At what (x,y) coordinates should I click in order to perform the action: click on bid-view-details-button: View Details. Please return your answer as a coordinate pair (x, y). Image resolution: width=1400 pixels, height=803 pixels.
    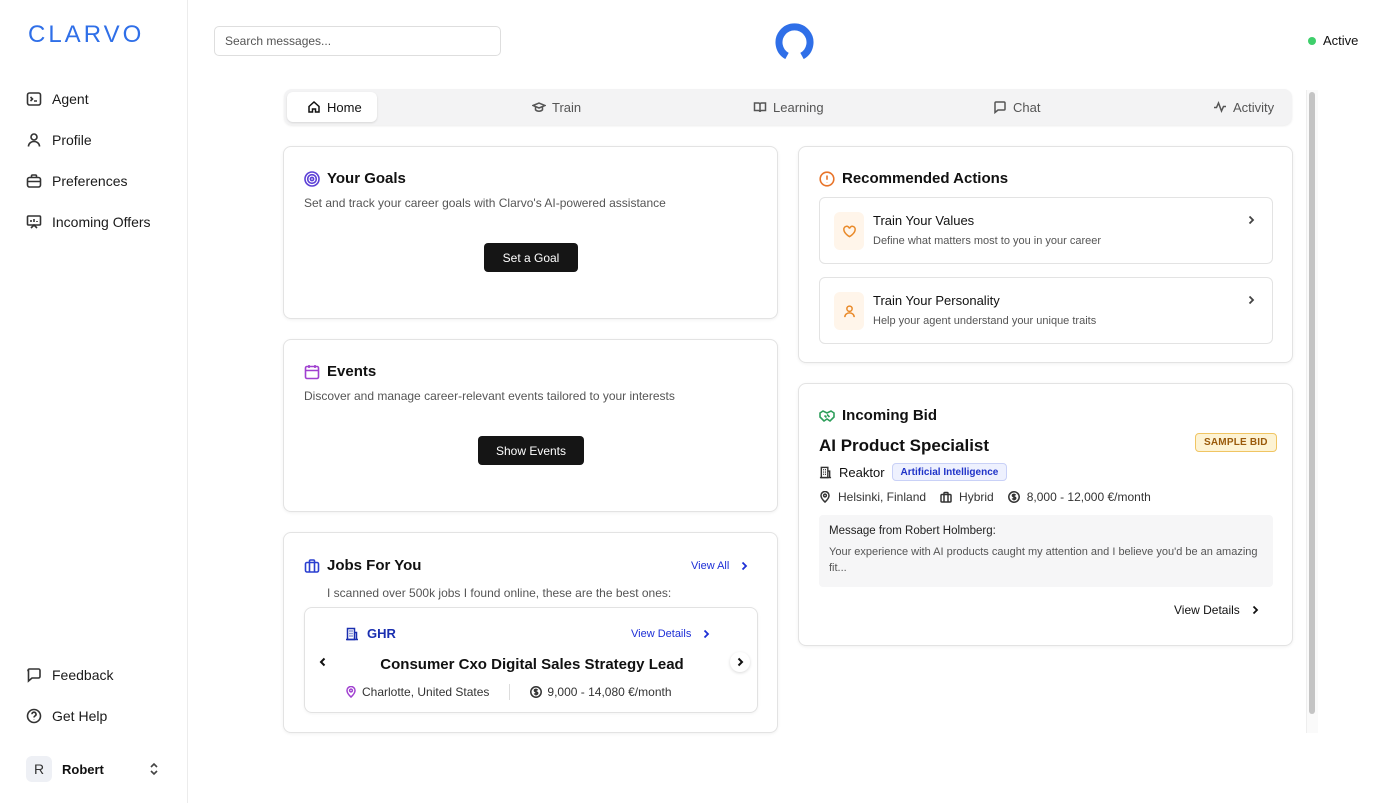
    Looking at the image, I should click on (1217, 610).